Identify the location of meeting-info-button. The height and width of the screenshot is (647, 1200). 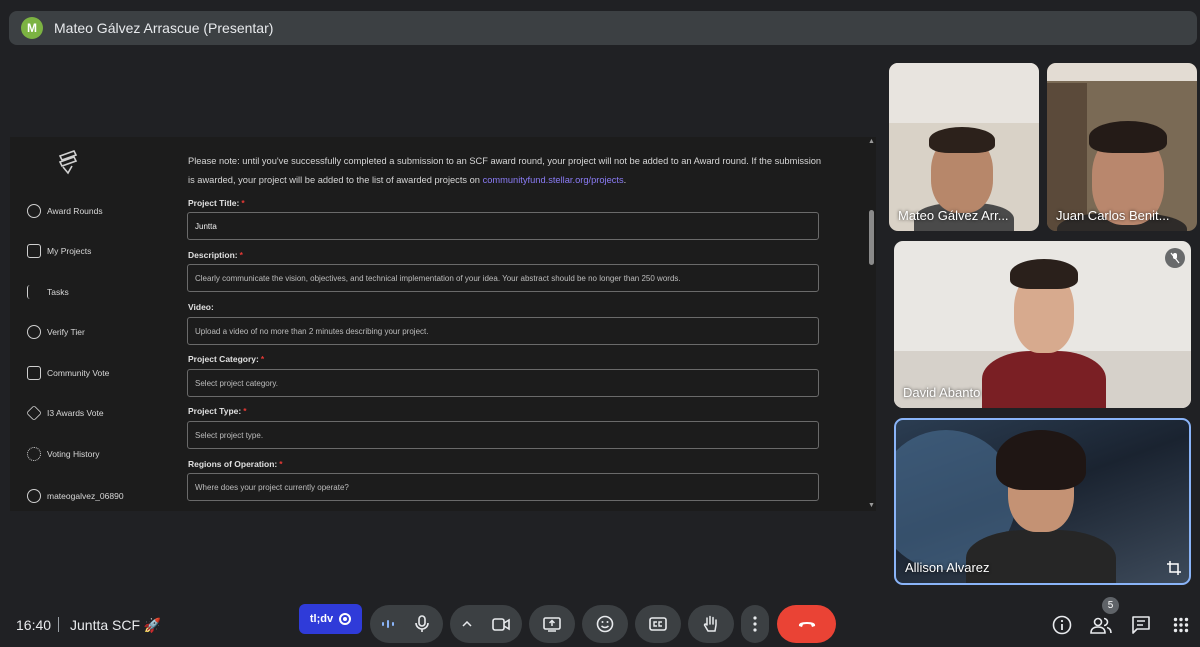
(1062, 625).